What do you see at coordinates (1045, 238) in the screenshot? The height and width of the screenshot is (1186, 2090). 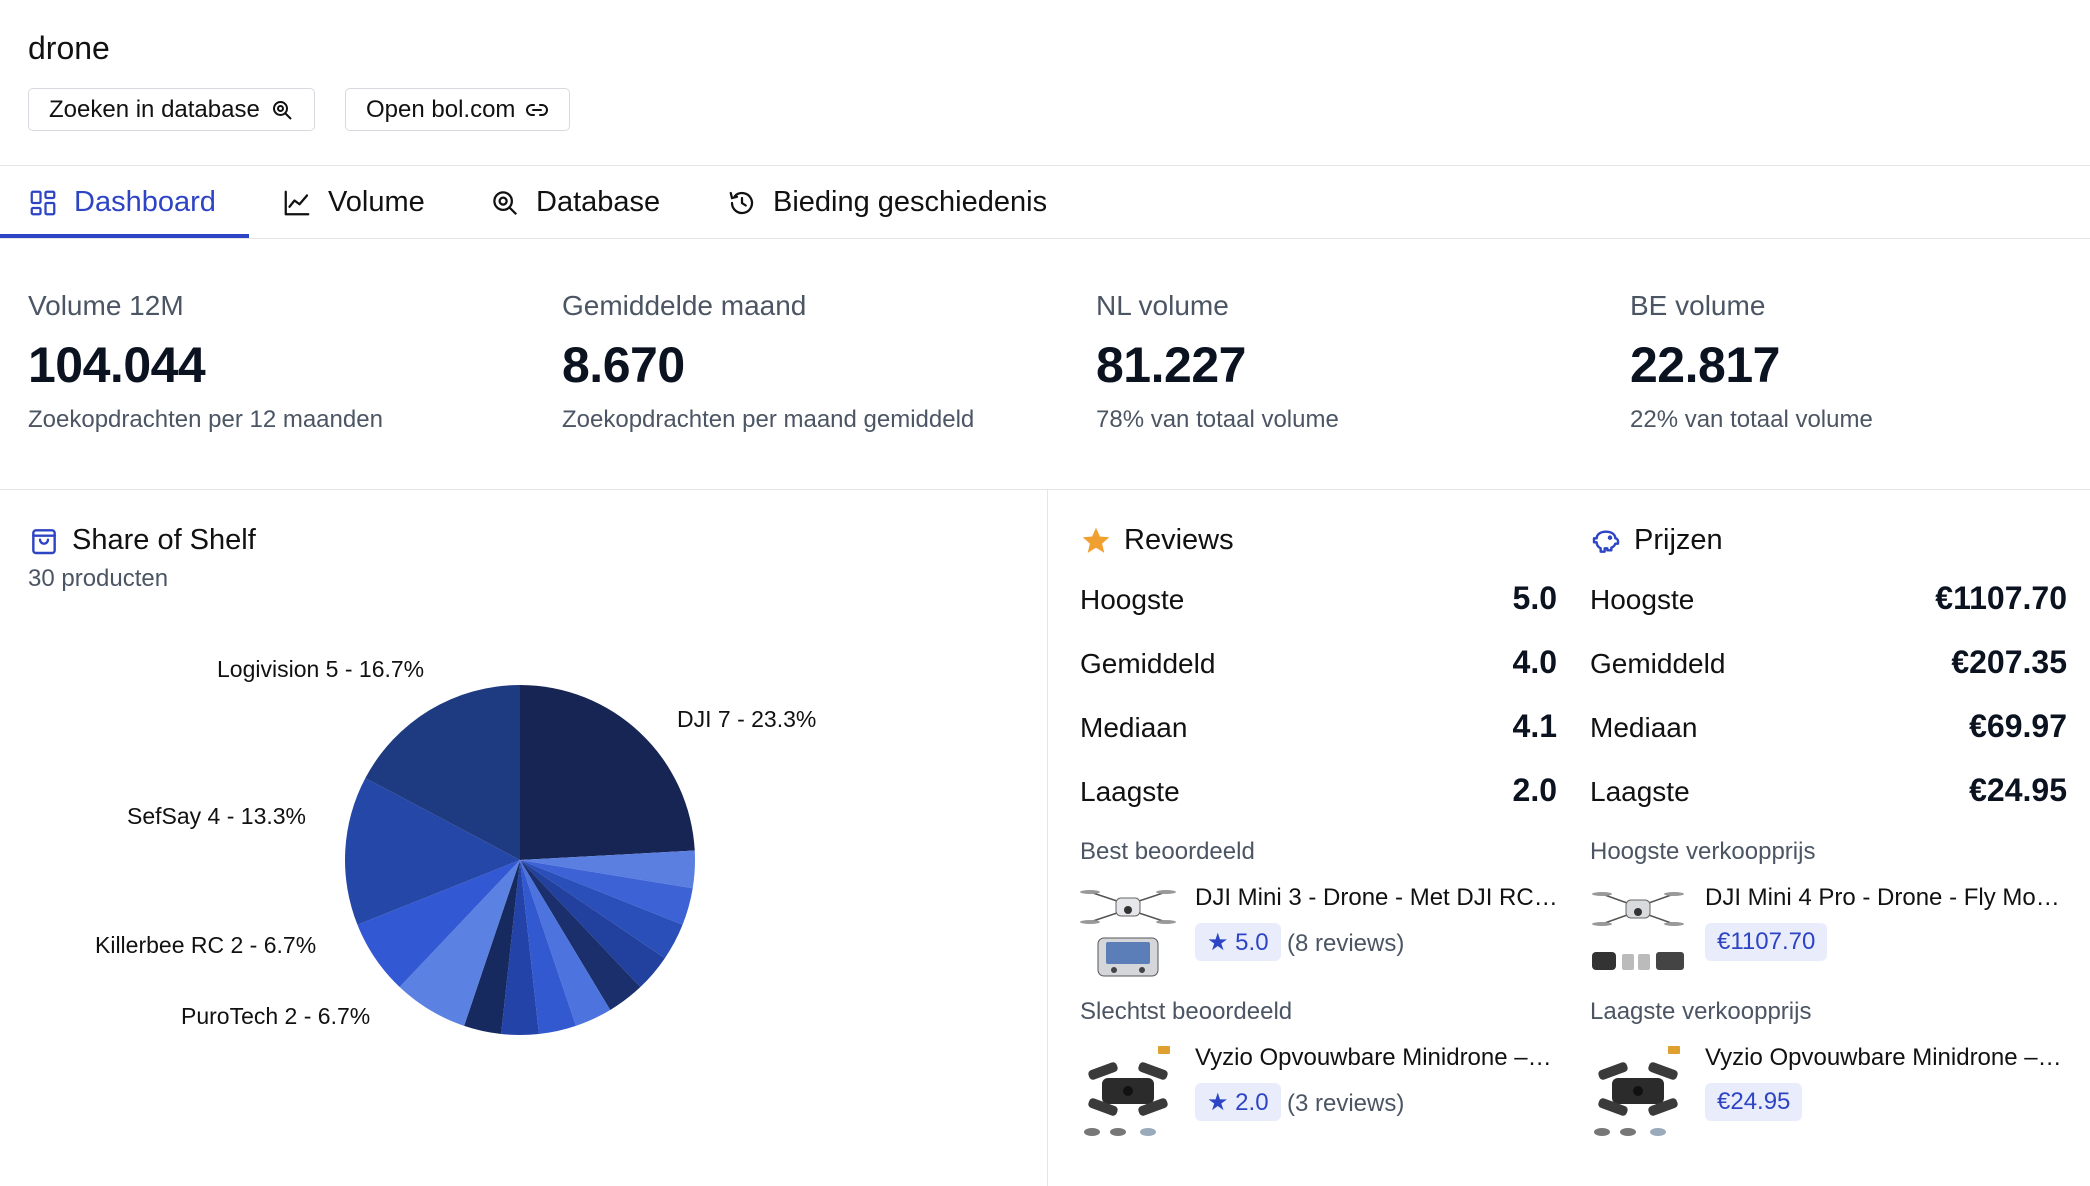 I see `tabs-divider` at bounding box center [1045, 238].